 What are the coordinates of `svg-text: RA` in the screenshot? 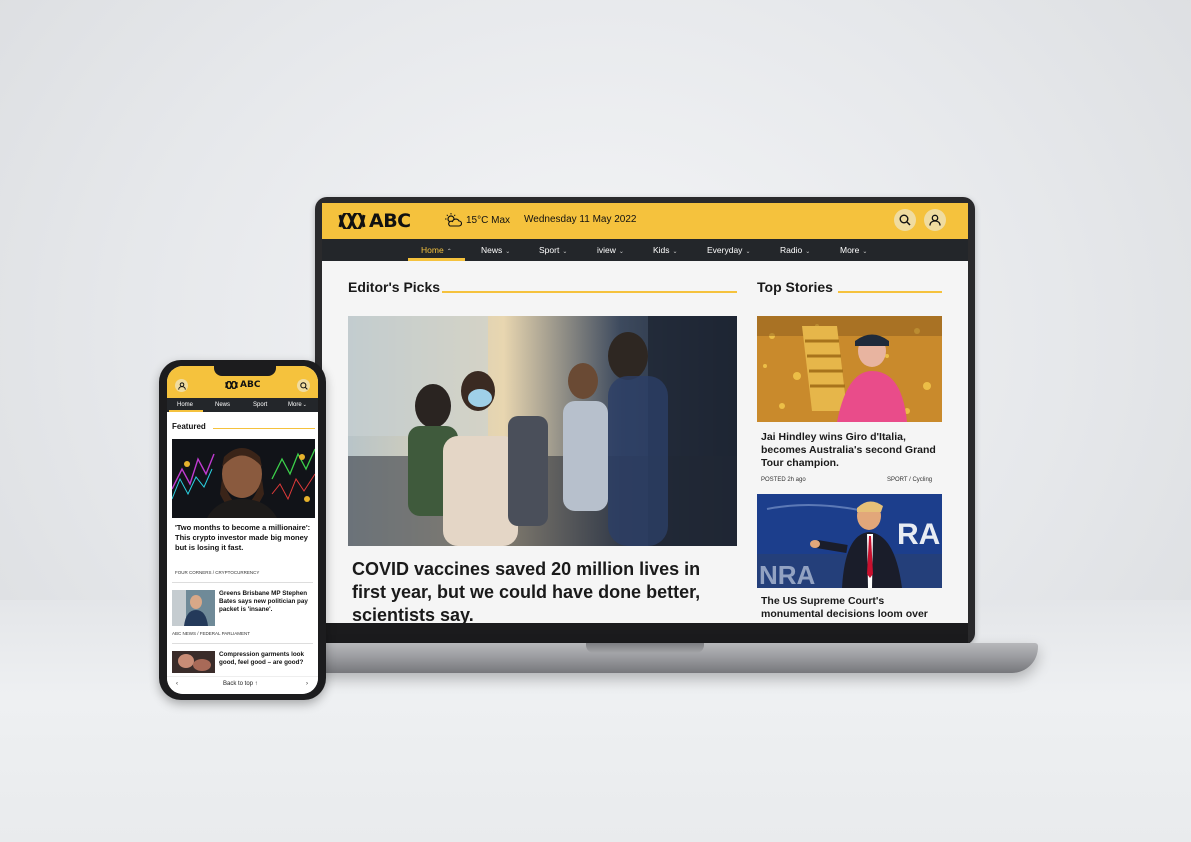 It's located at (918, 534).